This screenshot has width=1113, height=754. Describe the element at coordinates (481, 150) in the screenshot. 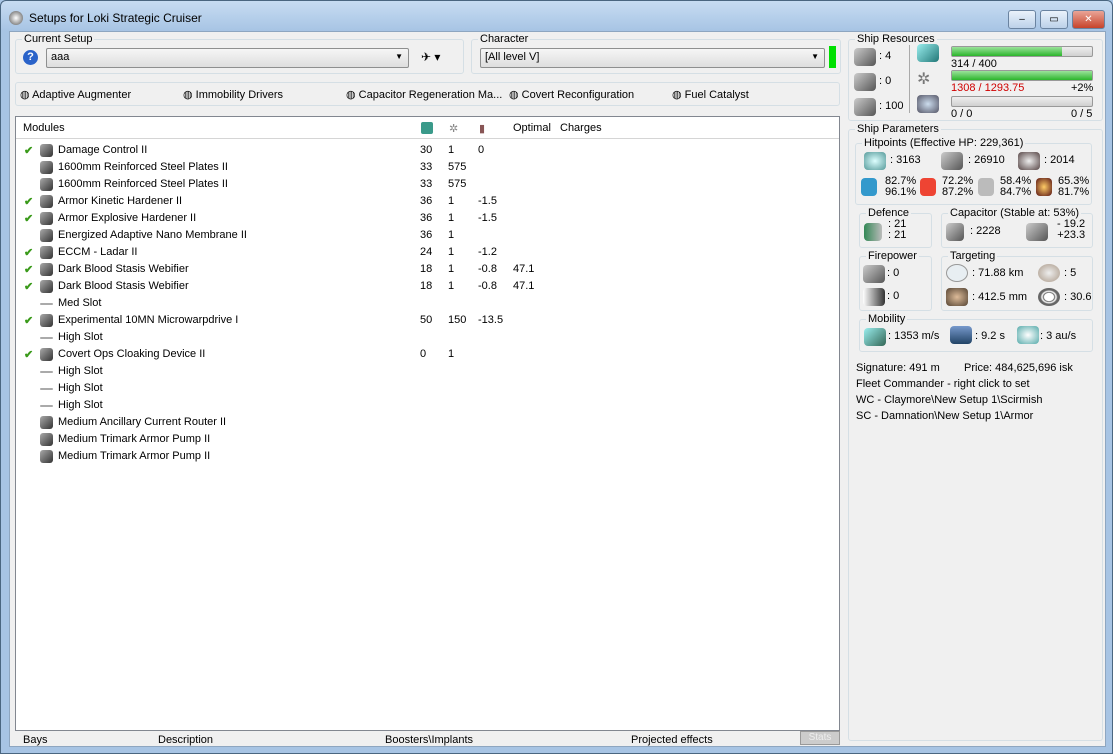

I see `module-capacitor: 0` at that location.